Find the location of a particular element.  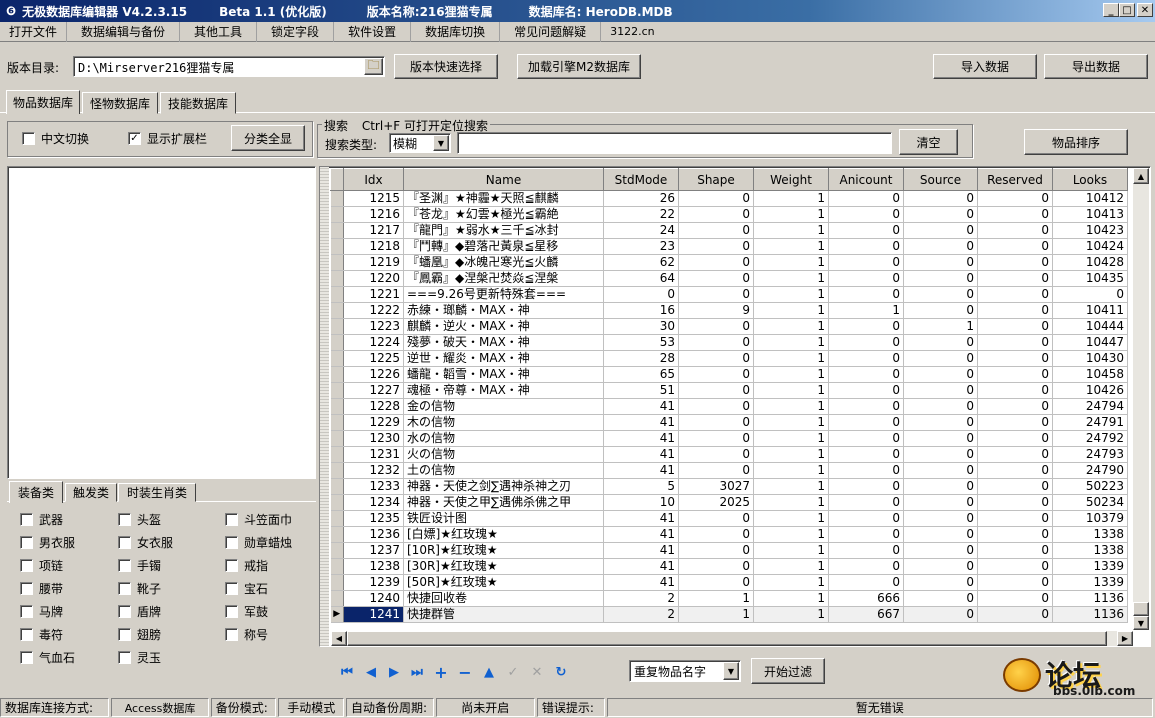

table-row: 1237 [10R]★红玫瑰★ 41 0 1 0 0 0 1338 is located at coordinates (729, 550).